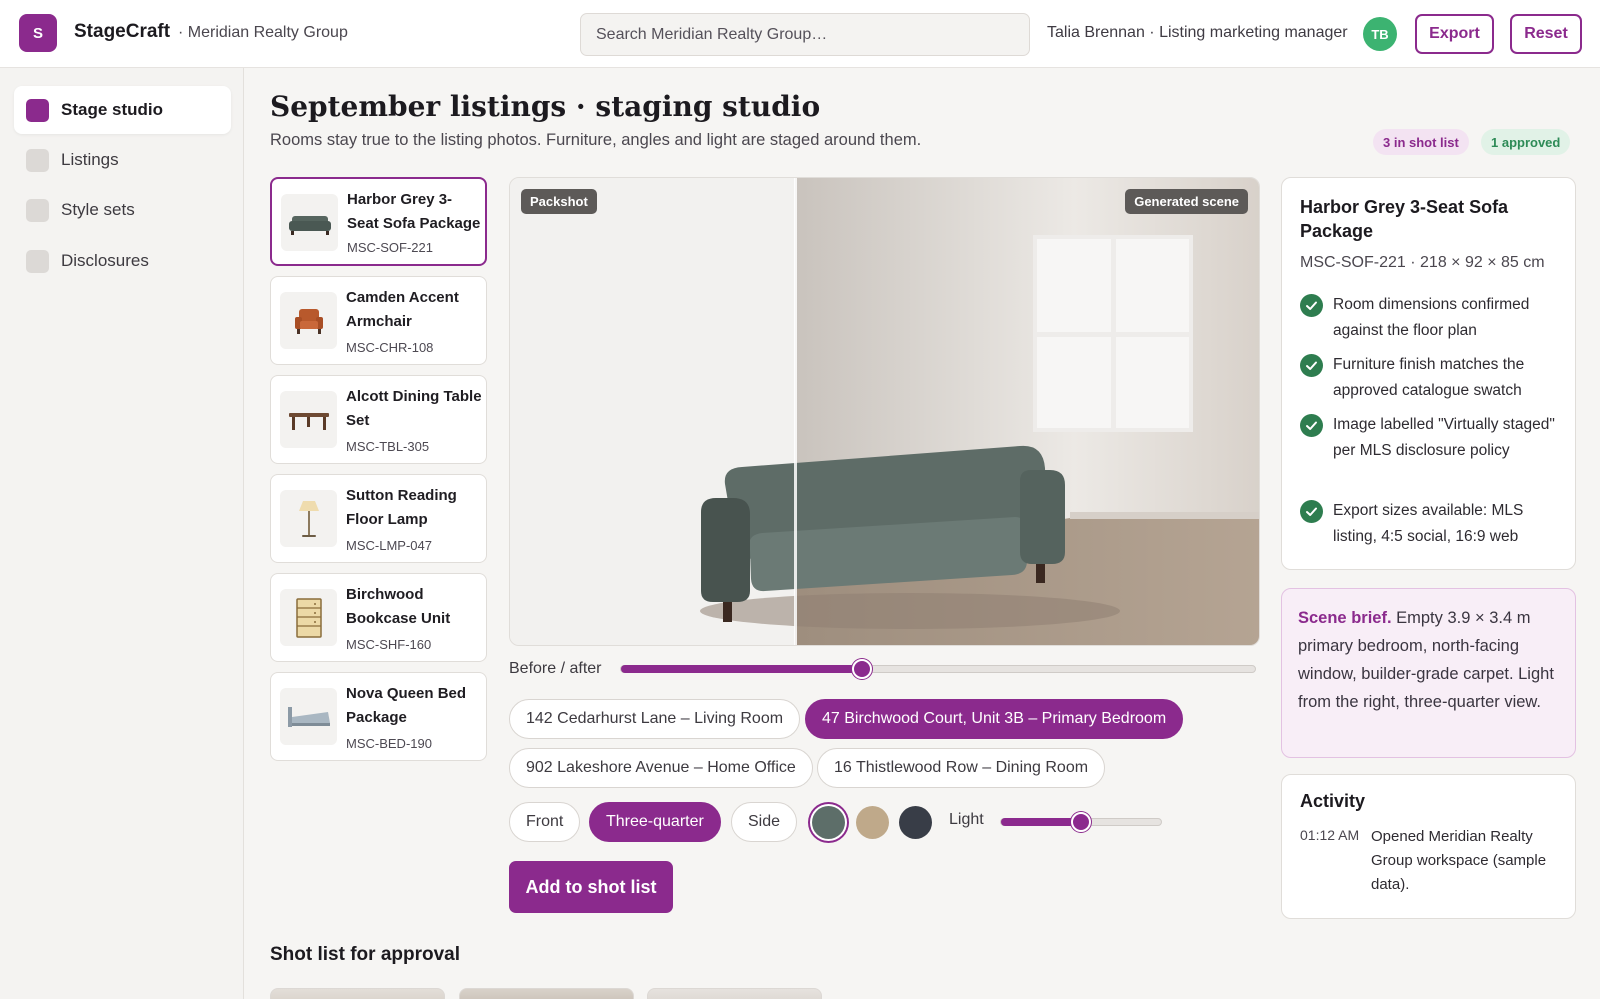  What do you see at coordinates (389, 545) in the screenshot?
I see `product-sku: MSC-LMP-047` at bounding box center [389, 545].